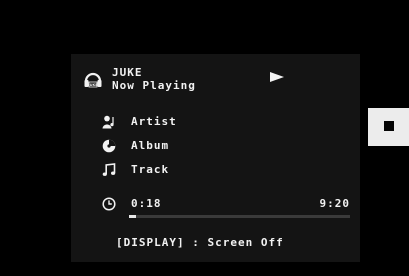 This screenshot has width=409, height=276. I want to click on album-icon, so click(109, 146).